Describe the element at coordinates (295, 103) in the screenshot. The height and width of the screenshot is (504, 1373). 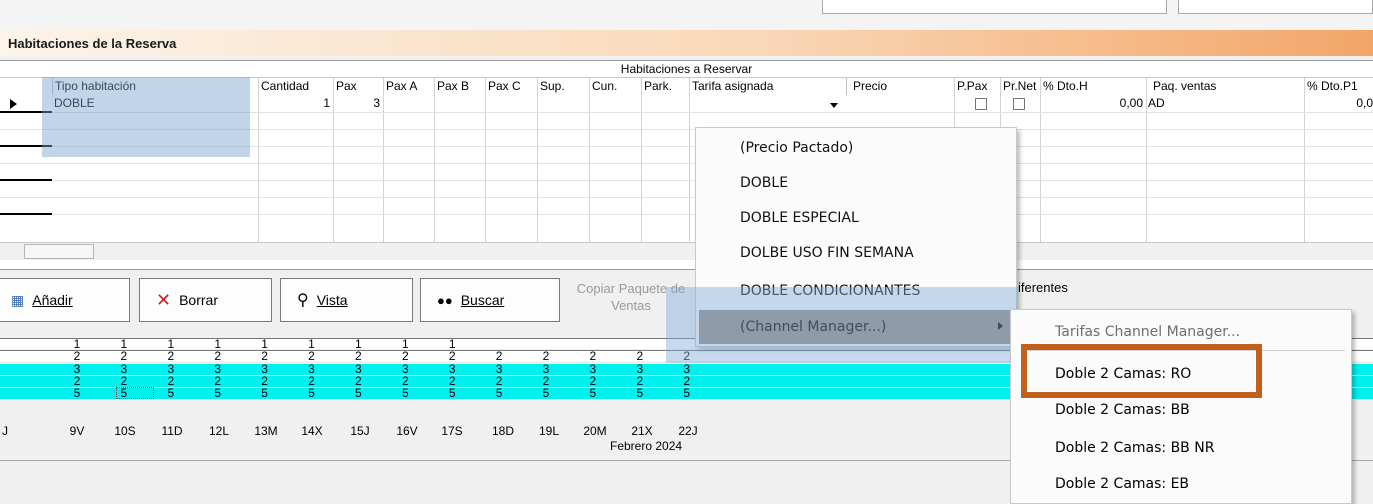
I see `cell-cantidad: 1` at that location.